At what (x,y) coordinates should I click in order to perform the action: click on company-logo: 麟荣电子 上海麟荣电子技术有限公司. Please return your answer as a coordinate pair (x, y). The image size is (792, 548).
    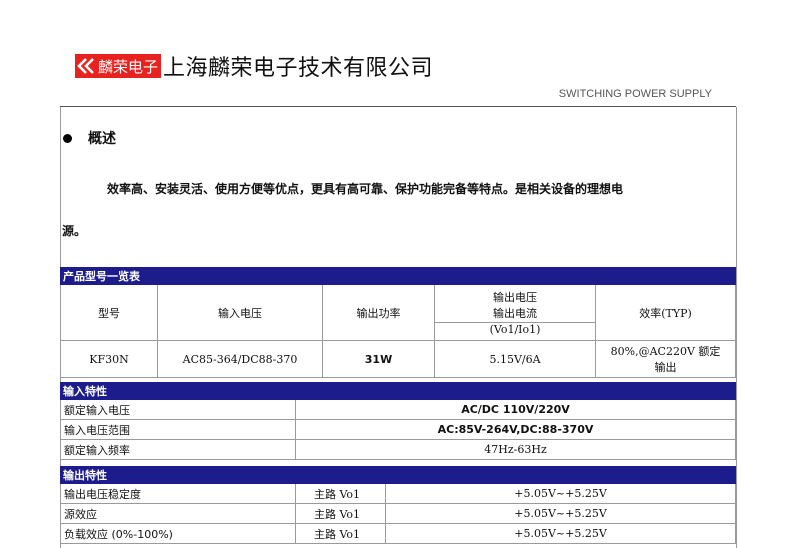
    Looking at the image, I should click on (254, 67).